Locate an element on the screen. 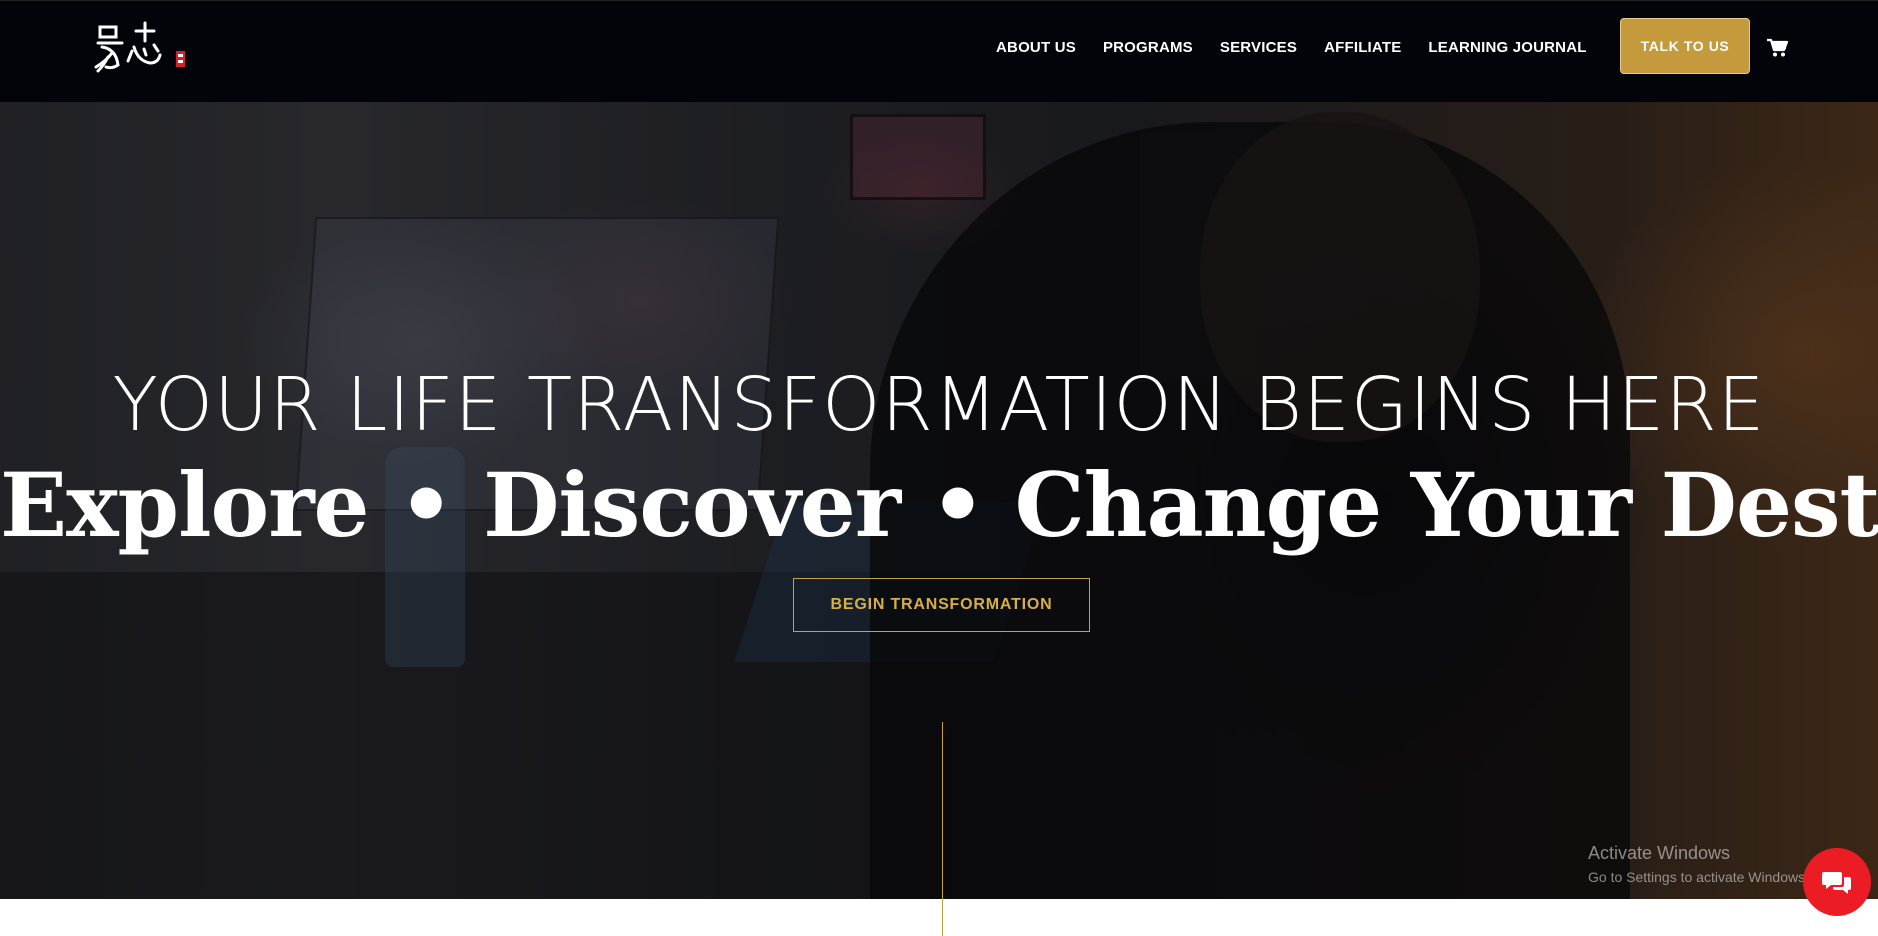 Image resolution: width=1878 pixels, height=936 pixels. begin-transformation-button: BEGIN TRANSFORMATION is located at coordinates (941, 605).